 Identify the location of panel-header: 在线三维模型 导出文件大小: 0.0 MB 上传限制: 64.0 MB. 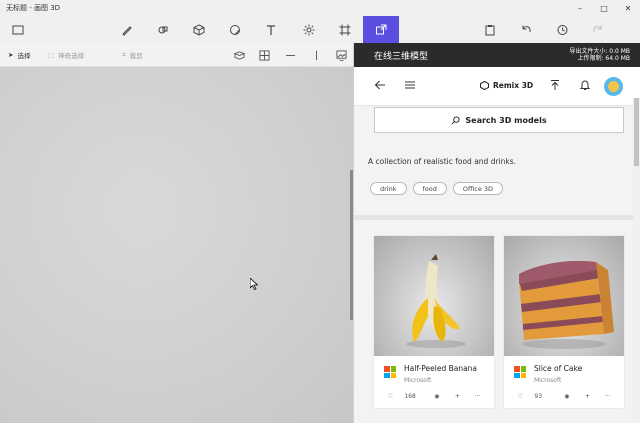
(497, 55).